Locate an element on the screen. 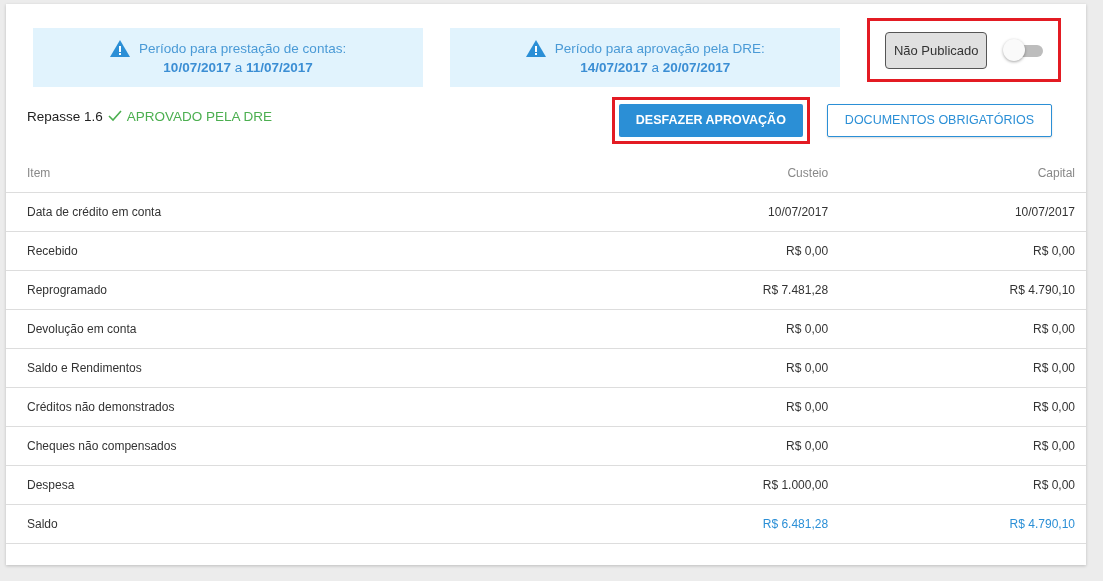 This screenshot has width=1103, height=581. table-cell: R$ 6.481,28 is located at coordinates (716, 524).